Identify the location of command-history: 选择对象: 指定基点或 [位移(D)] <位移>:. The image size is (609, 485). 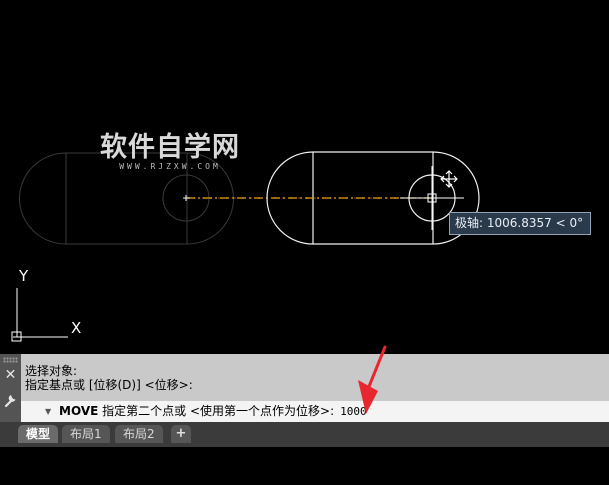
(109, 378).